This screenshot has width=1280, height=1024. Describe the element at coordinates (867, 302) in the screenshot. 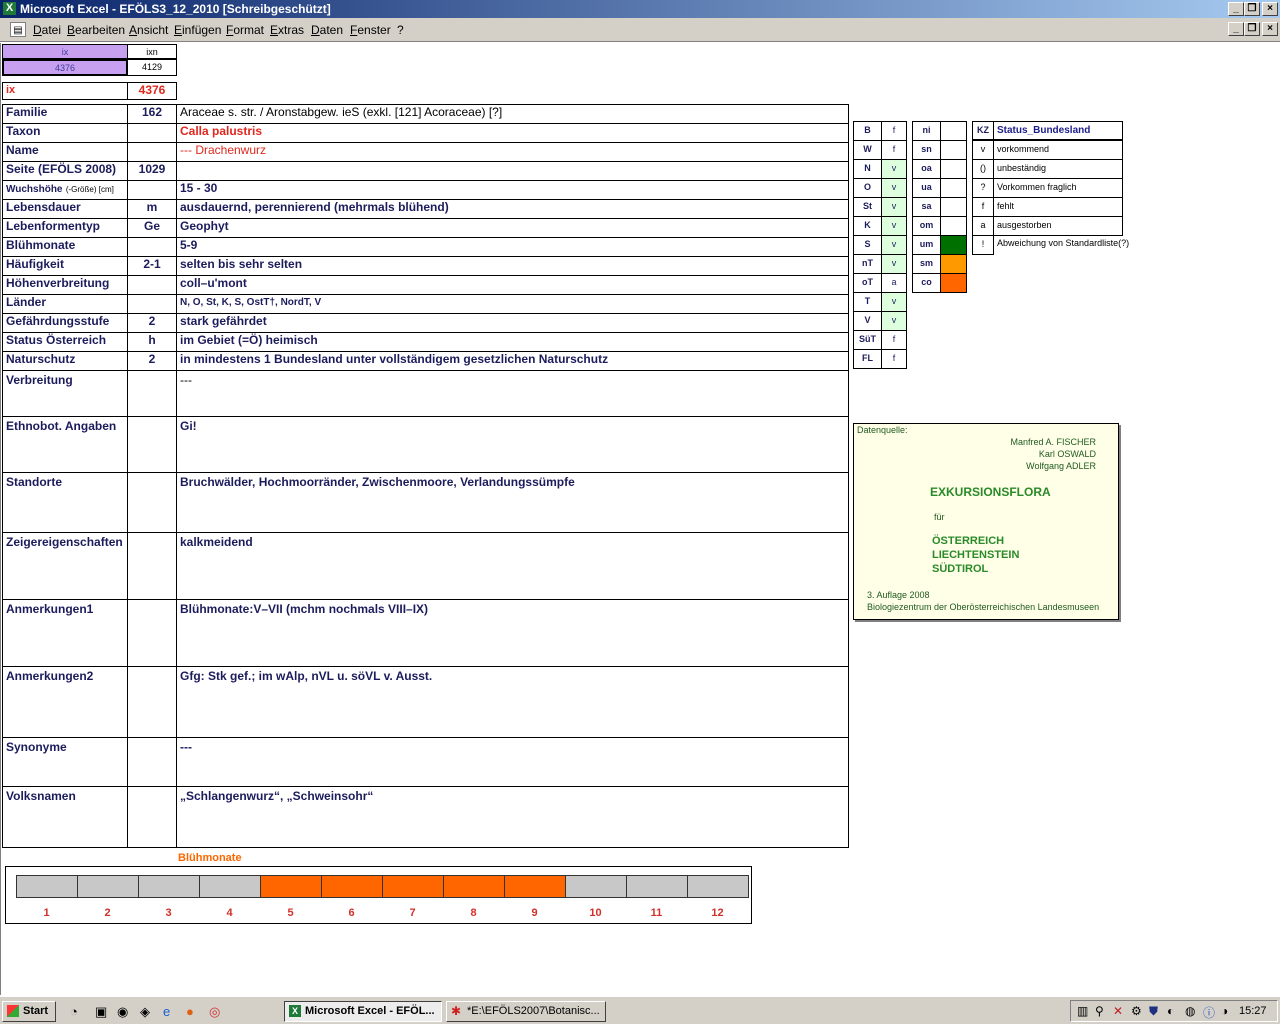

I see `state-code: T` at that location.